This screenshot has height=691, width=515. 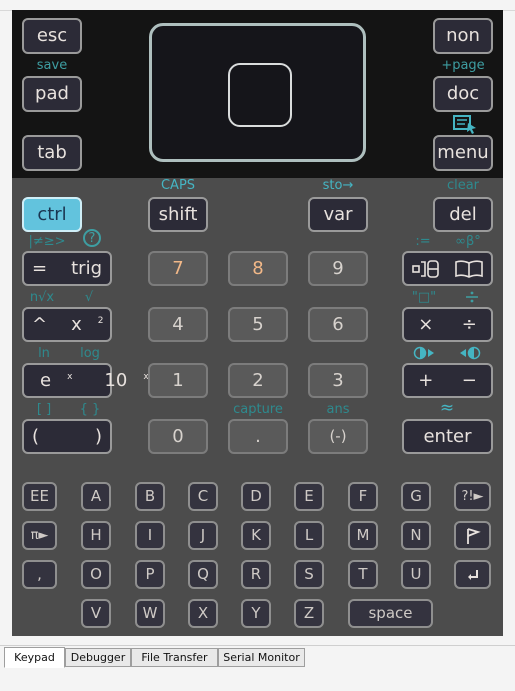 What do you see at coordinates (39, 535) in the screenshot?
I see `pi-key: π►` at bounding box center [39, 535].